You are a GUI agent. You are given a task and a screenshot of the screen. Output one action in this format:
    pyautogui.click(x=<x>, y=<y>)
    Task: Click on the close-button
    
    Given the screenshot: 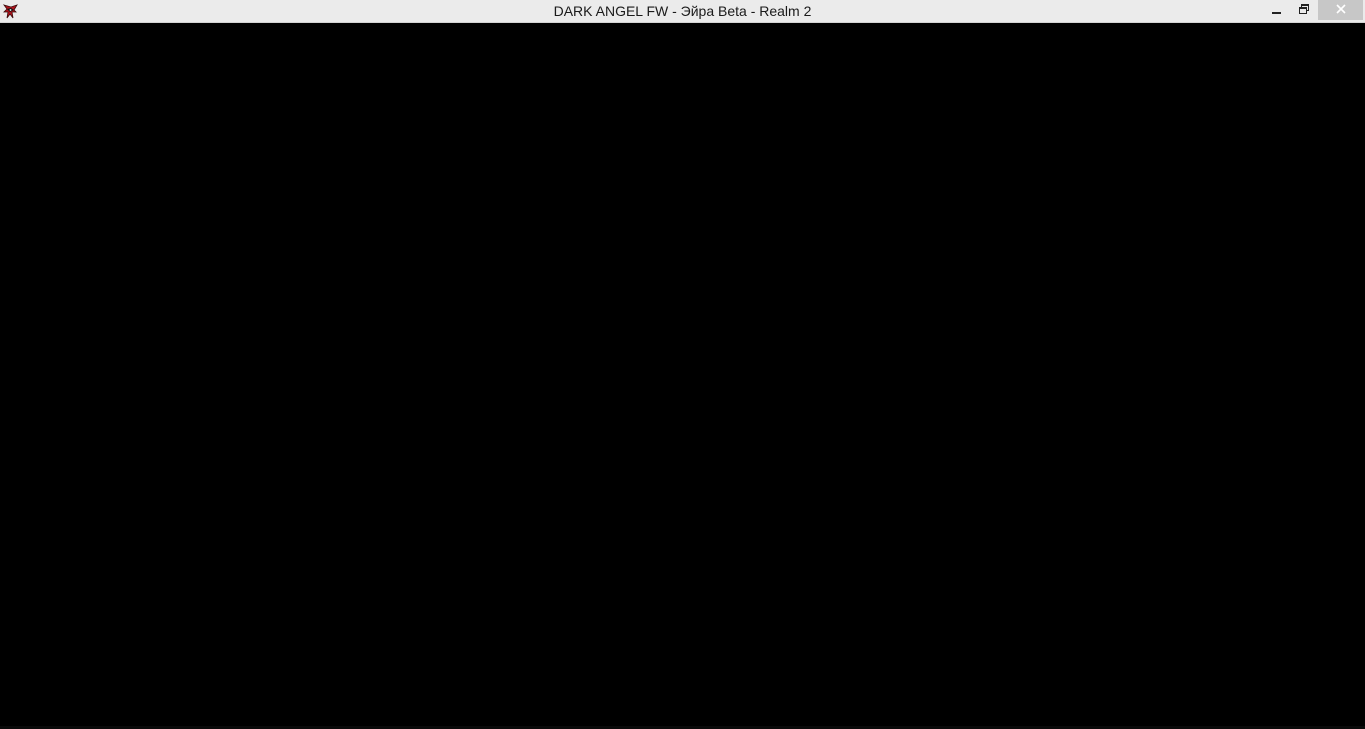 What is the action you would take?
    pyautogui.click(x=1340, y=10)
    